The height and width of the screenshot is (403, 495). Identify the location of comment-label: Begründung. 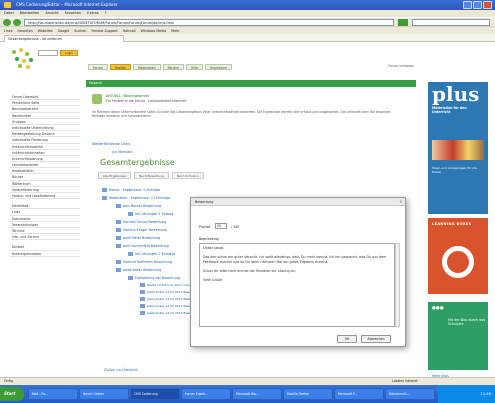
(209, 239).